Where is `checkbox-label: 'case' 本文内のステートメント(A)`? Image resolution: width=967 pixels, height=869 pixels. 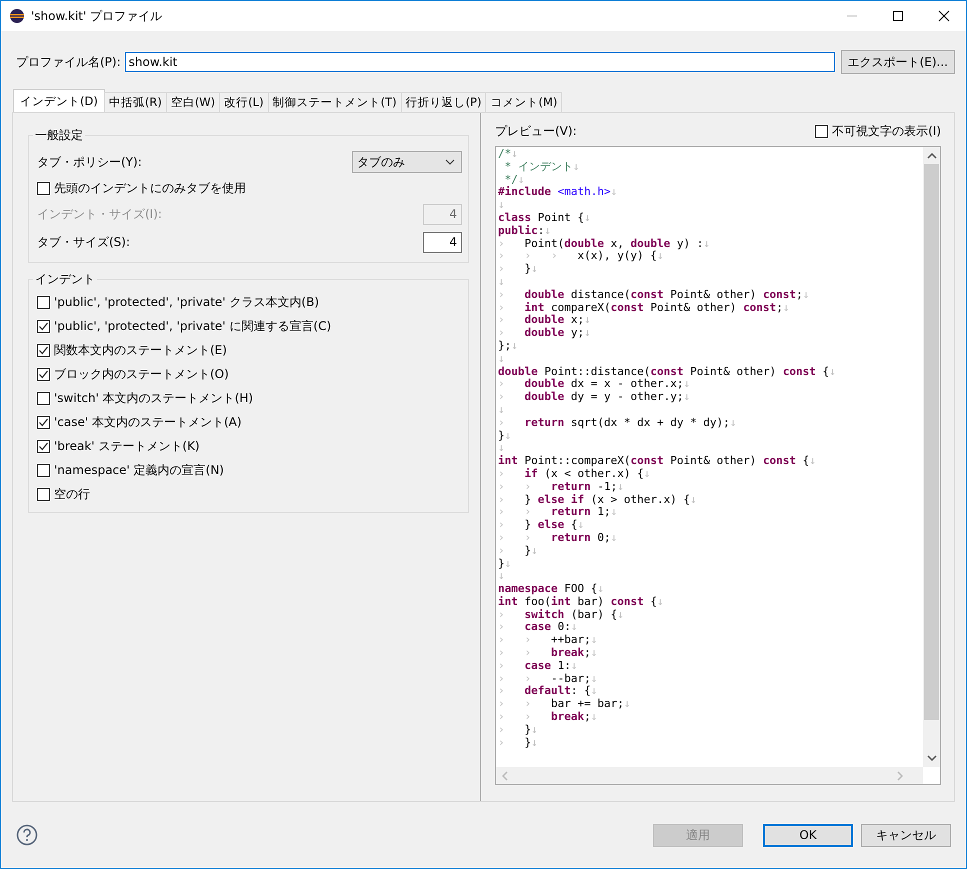
checkbox-label: 'case' 本文内のステートメント(A) is located at coordinates (148, 422).